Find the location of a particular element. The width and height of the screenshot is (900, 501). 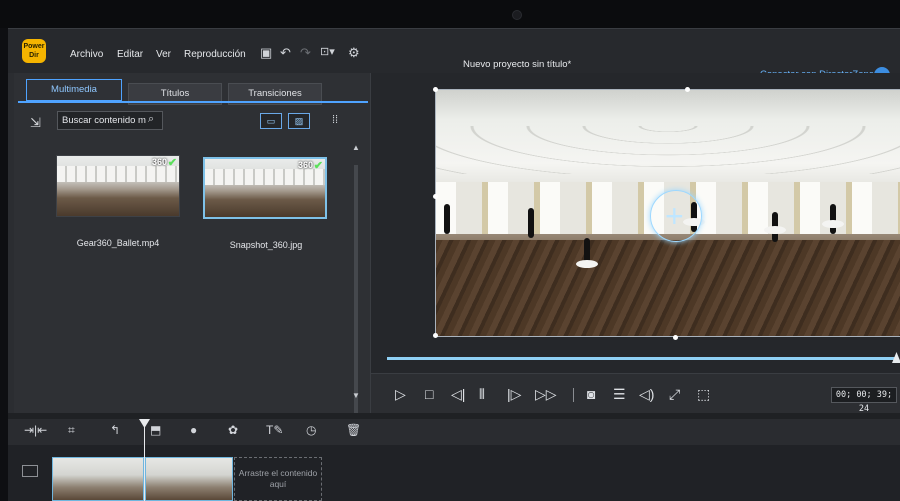

timecode-display: 00; 00; 39; 24 is located at coordinates (864, 400).